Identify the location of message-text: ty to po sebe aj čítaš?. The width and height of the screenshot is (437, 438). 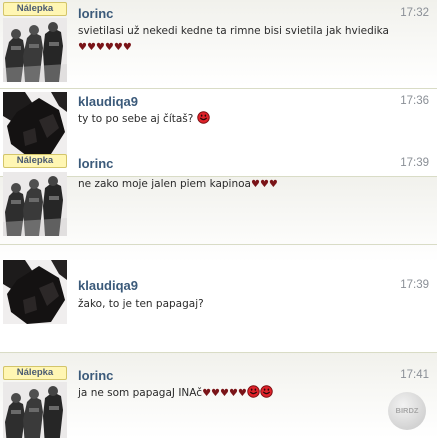
(253, 119).